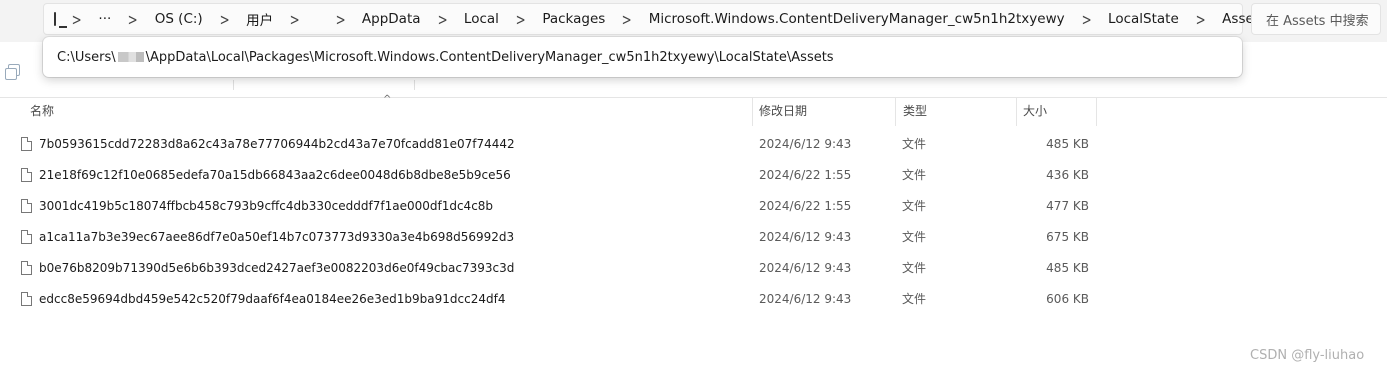 The image size is (1387, 376). I want to click on this-pc-icon, so click(60, 20).